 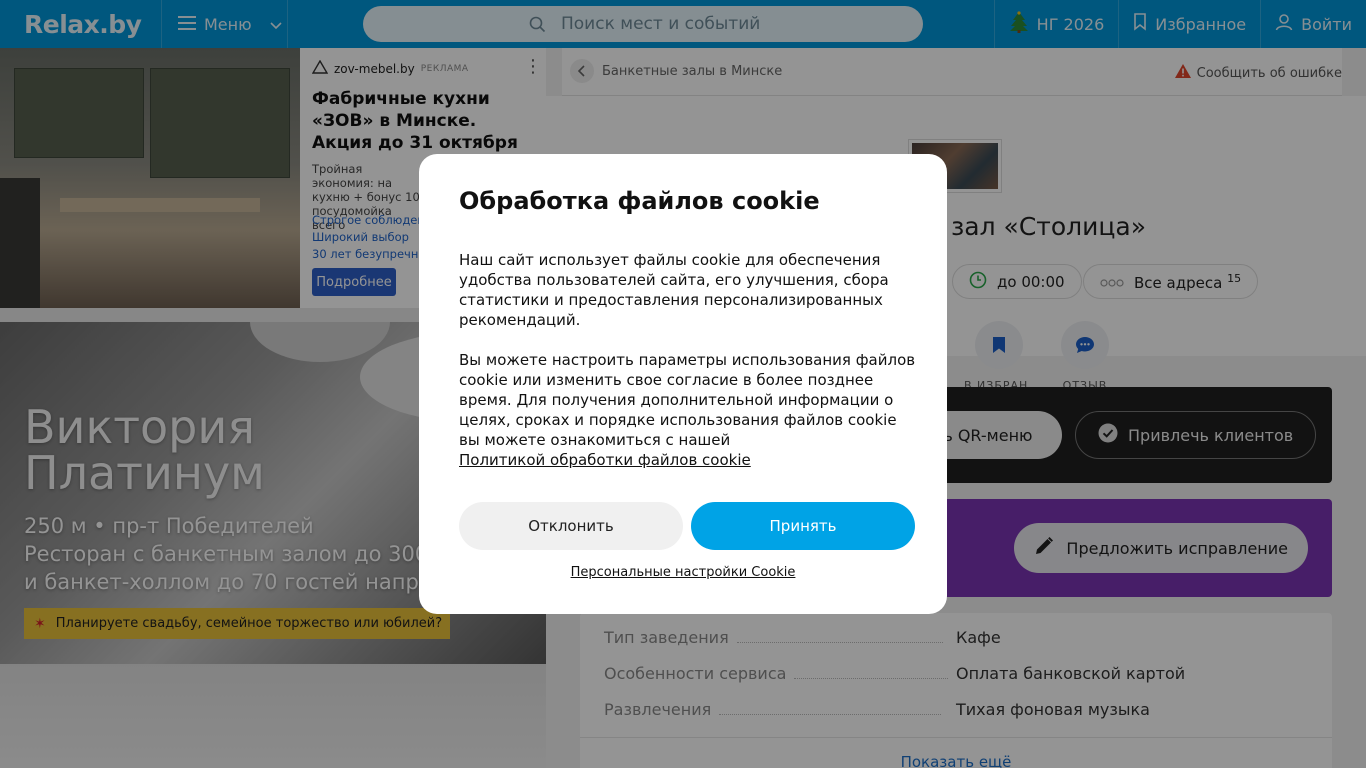 What do you see at coordinates (803, 526) in the screenshot?
I see `accept-button: Принять` at bounding box center [803, 526].